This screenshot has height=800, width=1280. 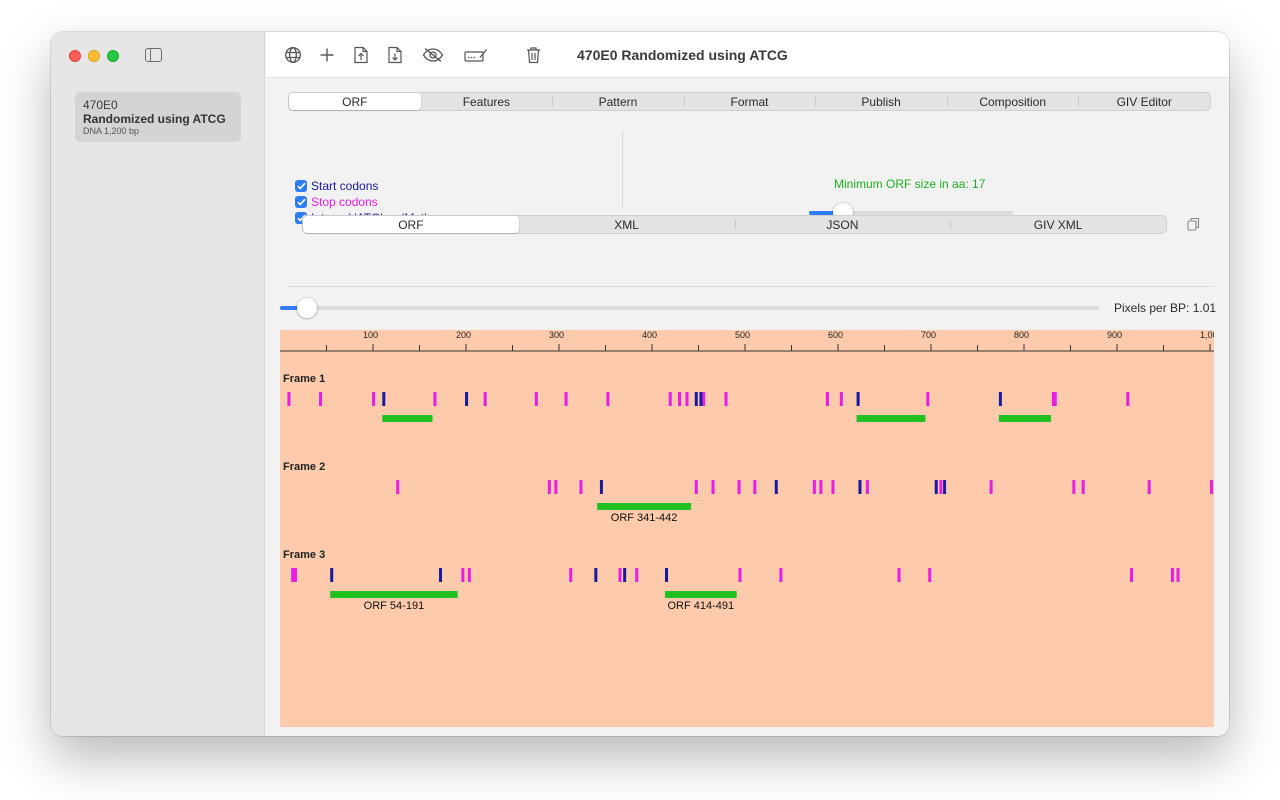 What do you see at coordinates (394, 606) in the screenshot?
I see `orf-label: ORF 54-191` at bounding box center [394, 606].